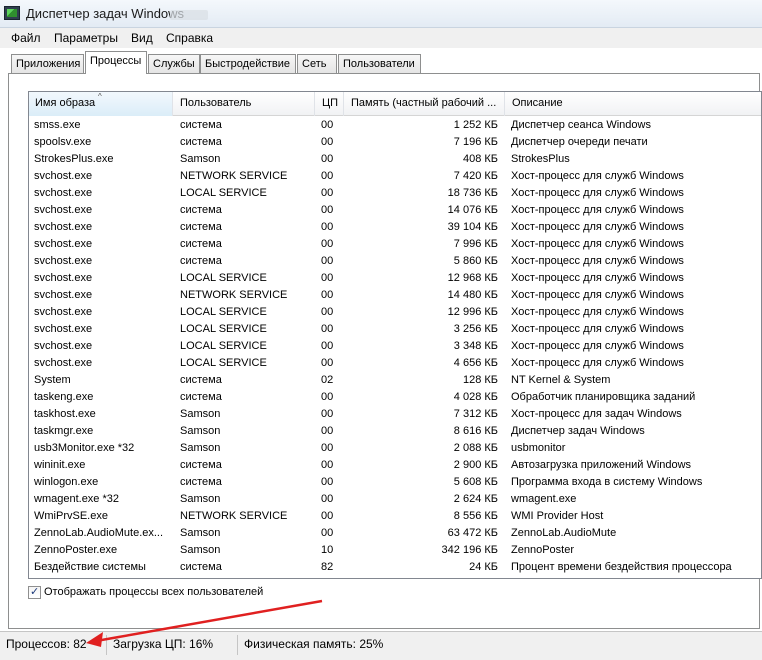 The width and height of the screenshot is (762, 660). I want to click on table-cell: Процент времени бездействия процессора, so click(621, 567).